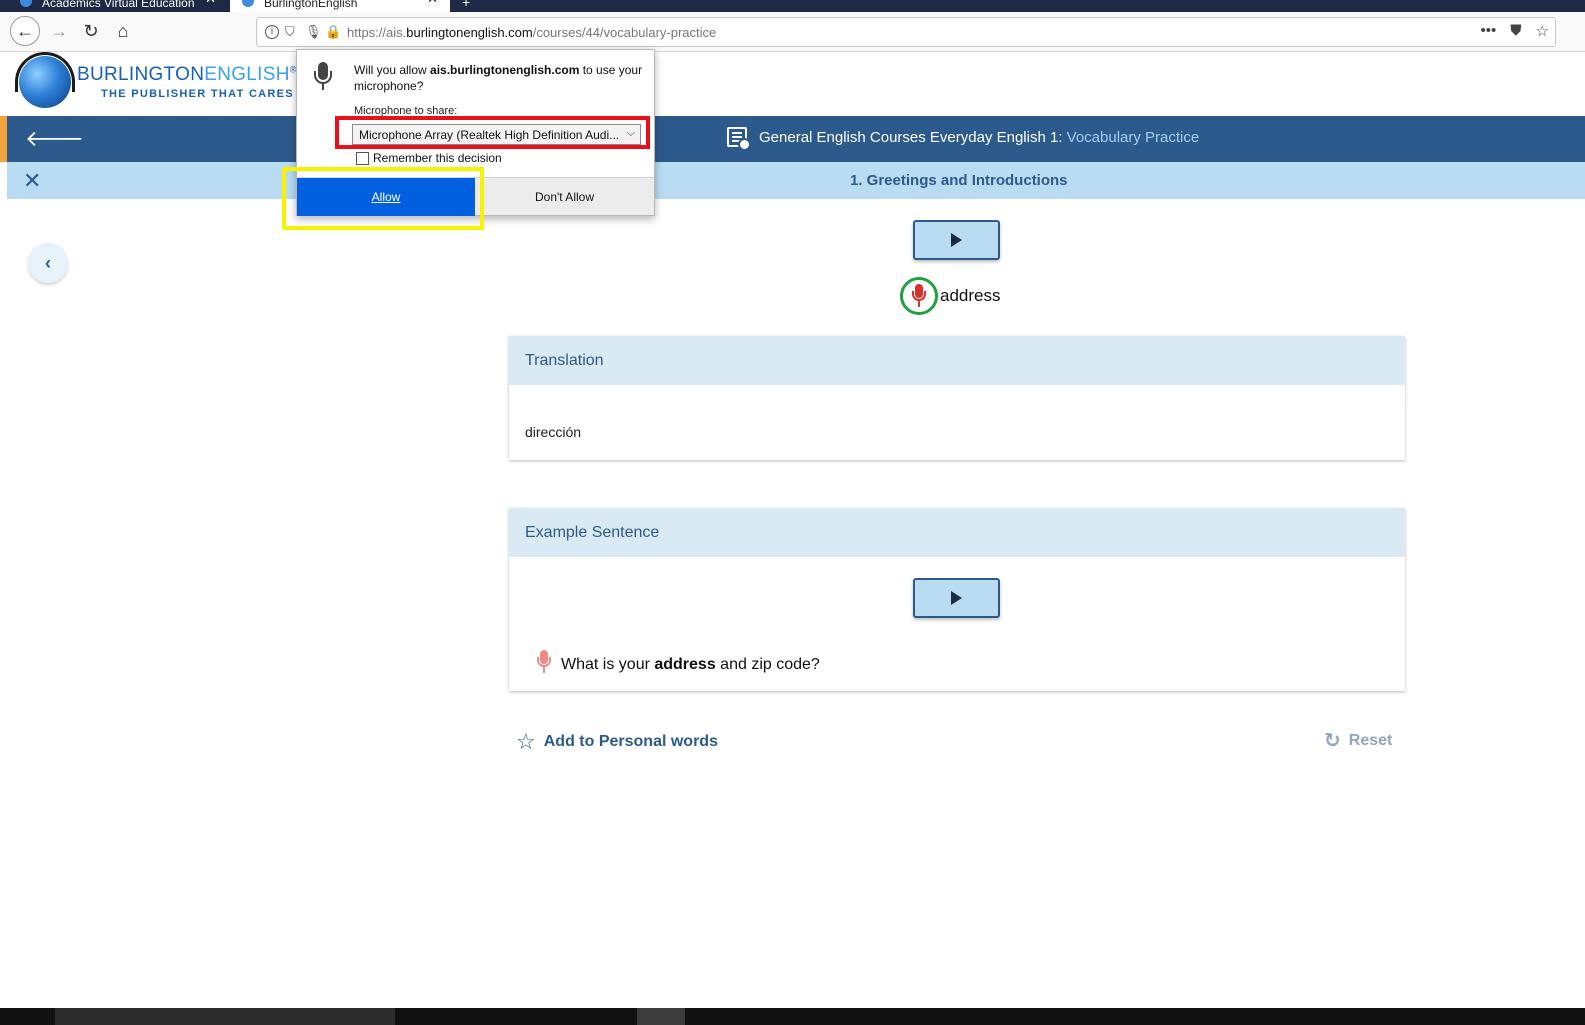 Image resolution: width=1585 pixels, height=1025 pixels. I want to click on new-tab-button: +, so click(466, 5).